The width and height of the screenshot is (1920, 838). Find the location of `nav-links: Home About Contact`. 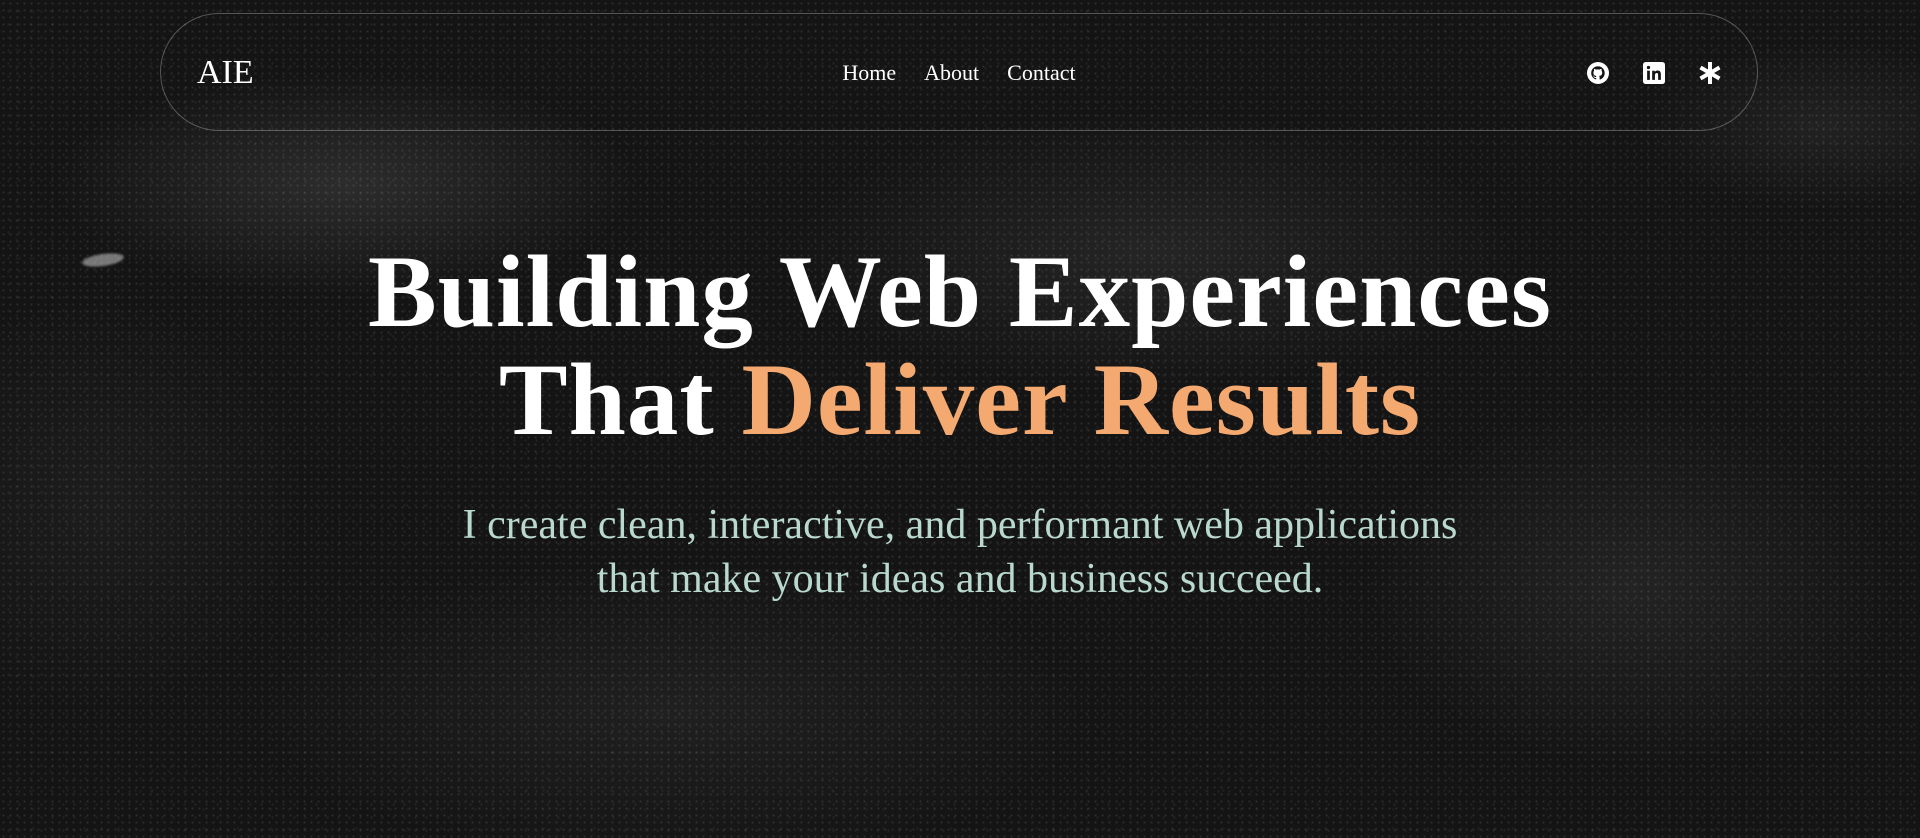

nav-links: Home About Contact is located at coordinates (959, 73).